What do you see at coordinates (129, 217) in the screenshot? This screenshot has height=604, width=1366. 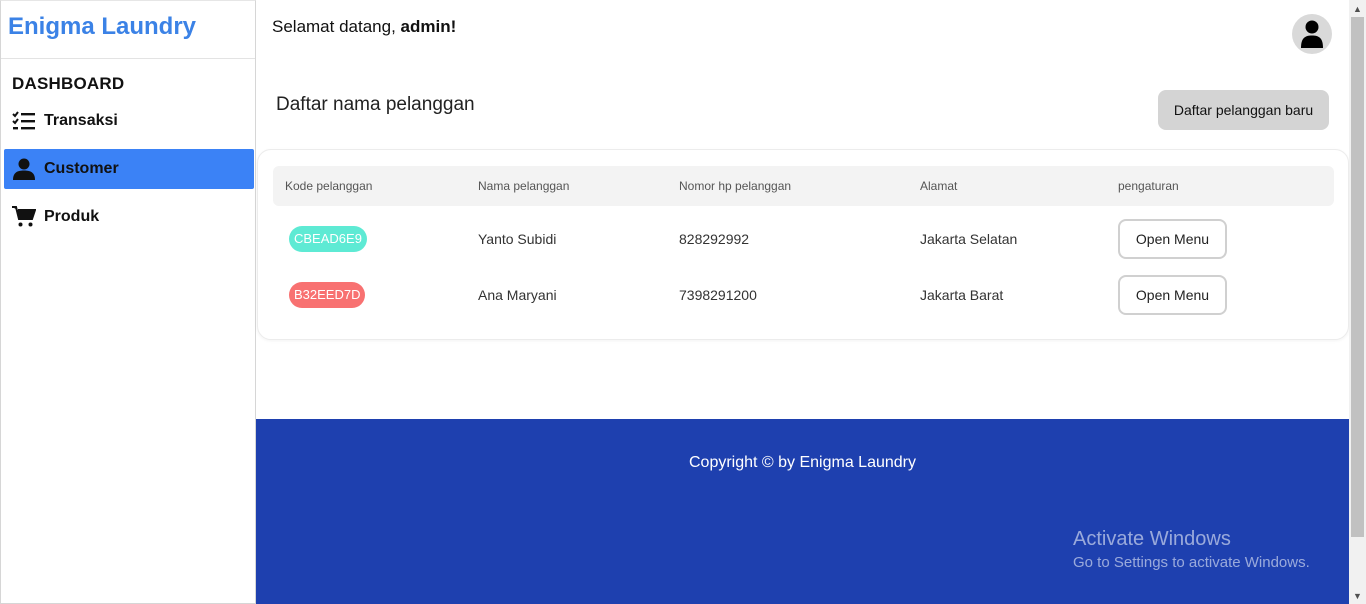 I see `sidebar-item-produk: Produk` at bounding box center [129, 217].